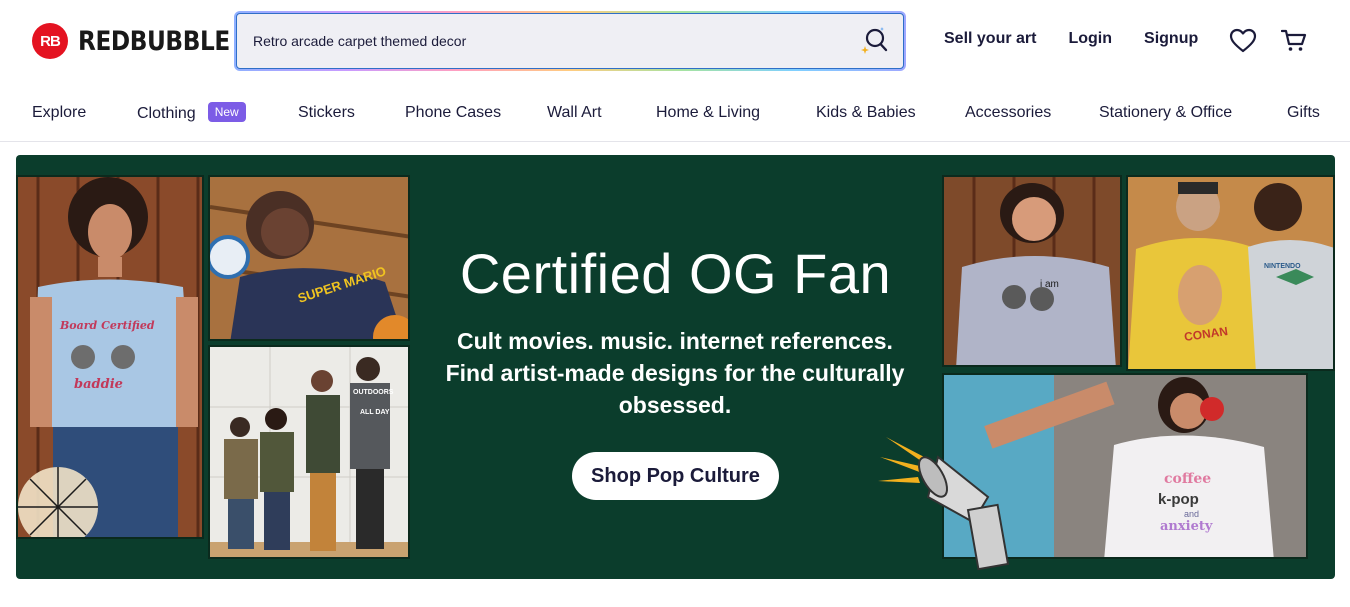 This screenshot has width=1350, height=607. What do you see at coordinates (1230, 273) in the screenshot?
I see `hero-photo-conan-tee: CONAN NINTENDO` at bounding box center [1230, 273].